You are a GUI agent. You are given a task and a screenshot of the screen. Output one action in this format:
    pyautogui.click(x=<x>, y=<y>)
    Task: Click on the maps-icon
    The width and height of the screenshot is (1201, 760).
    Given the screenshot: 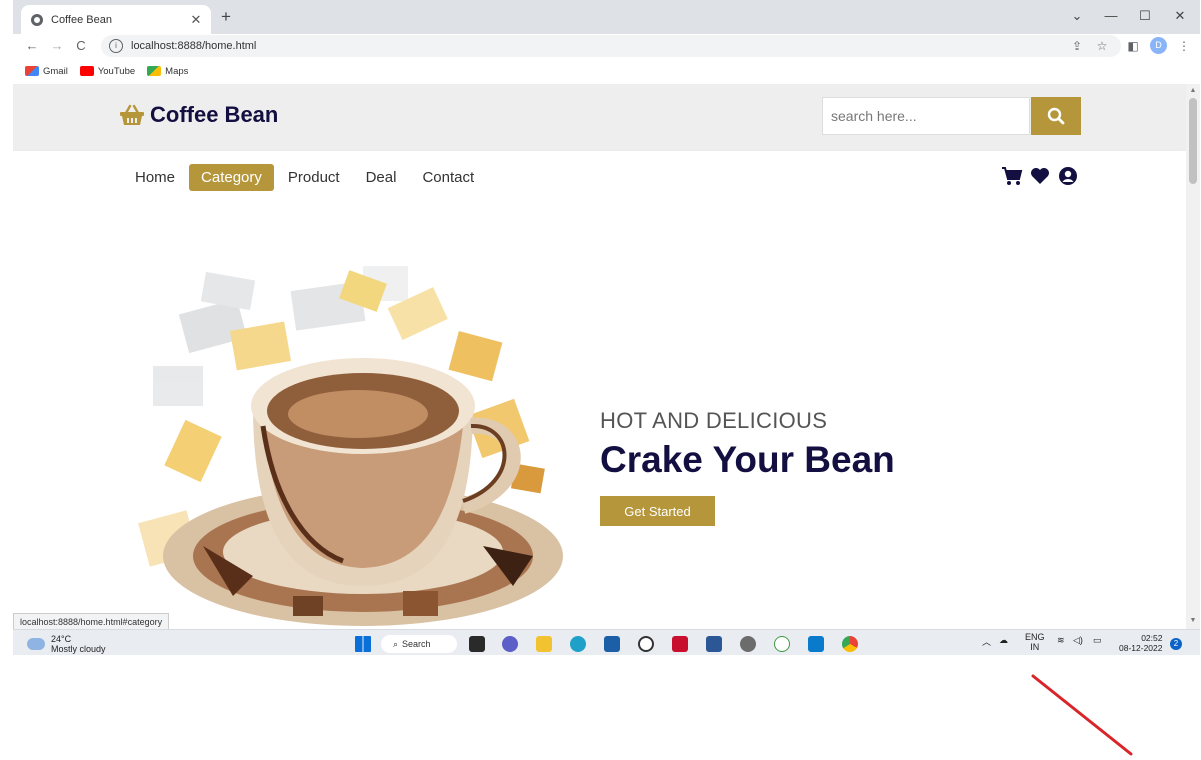 What is the action you would take?
    pyautogui.click(x=154, y=71)
    